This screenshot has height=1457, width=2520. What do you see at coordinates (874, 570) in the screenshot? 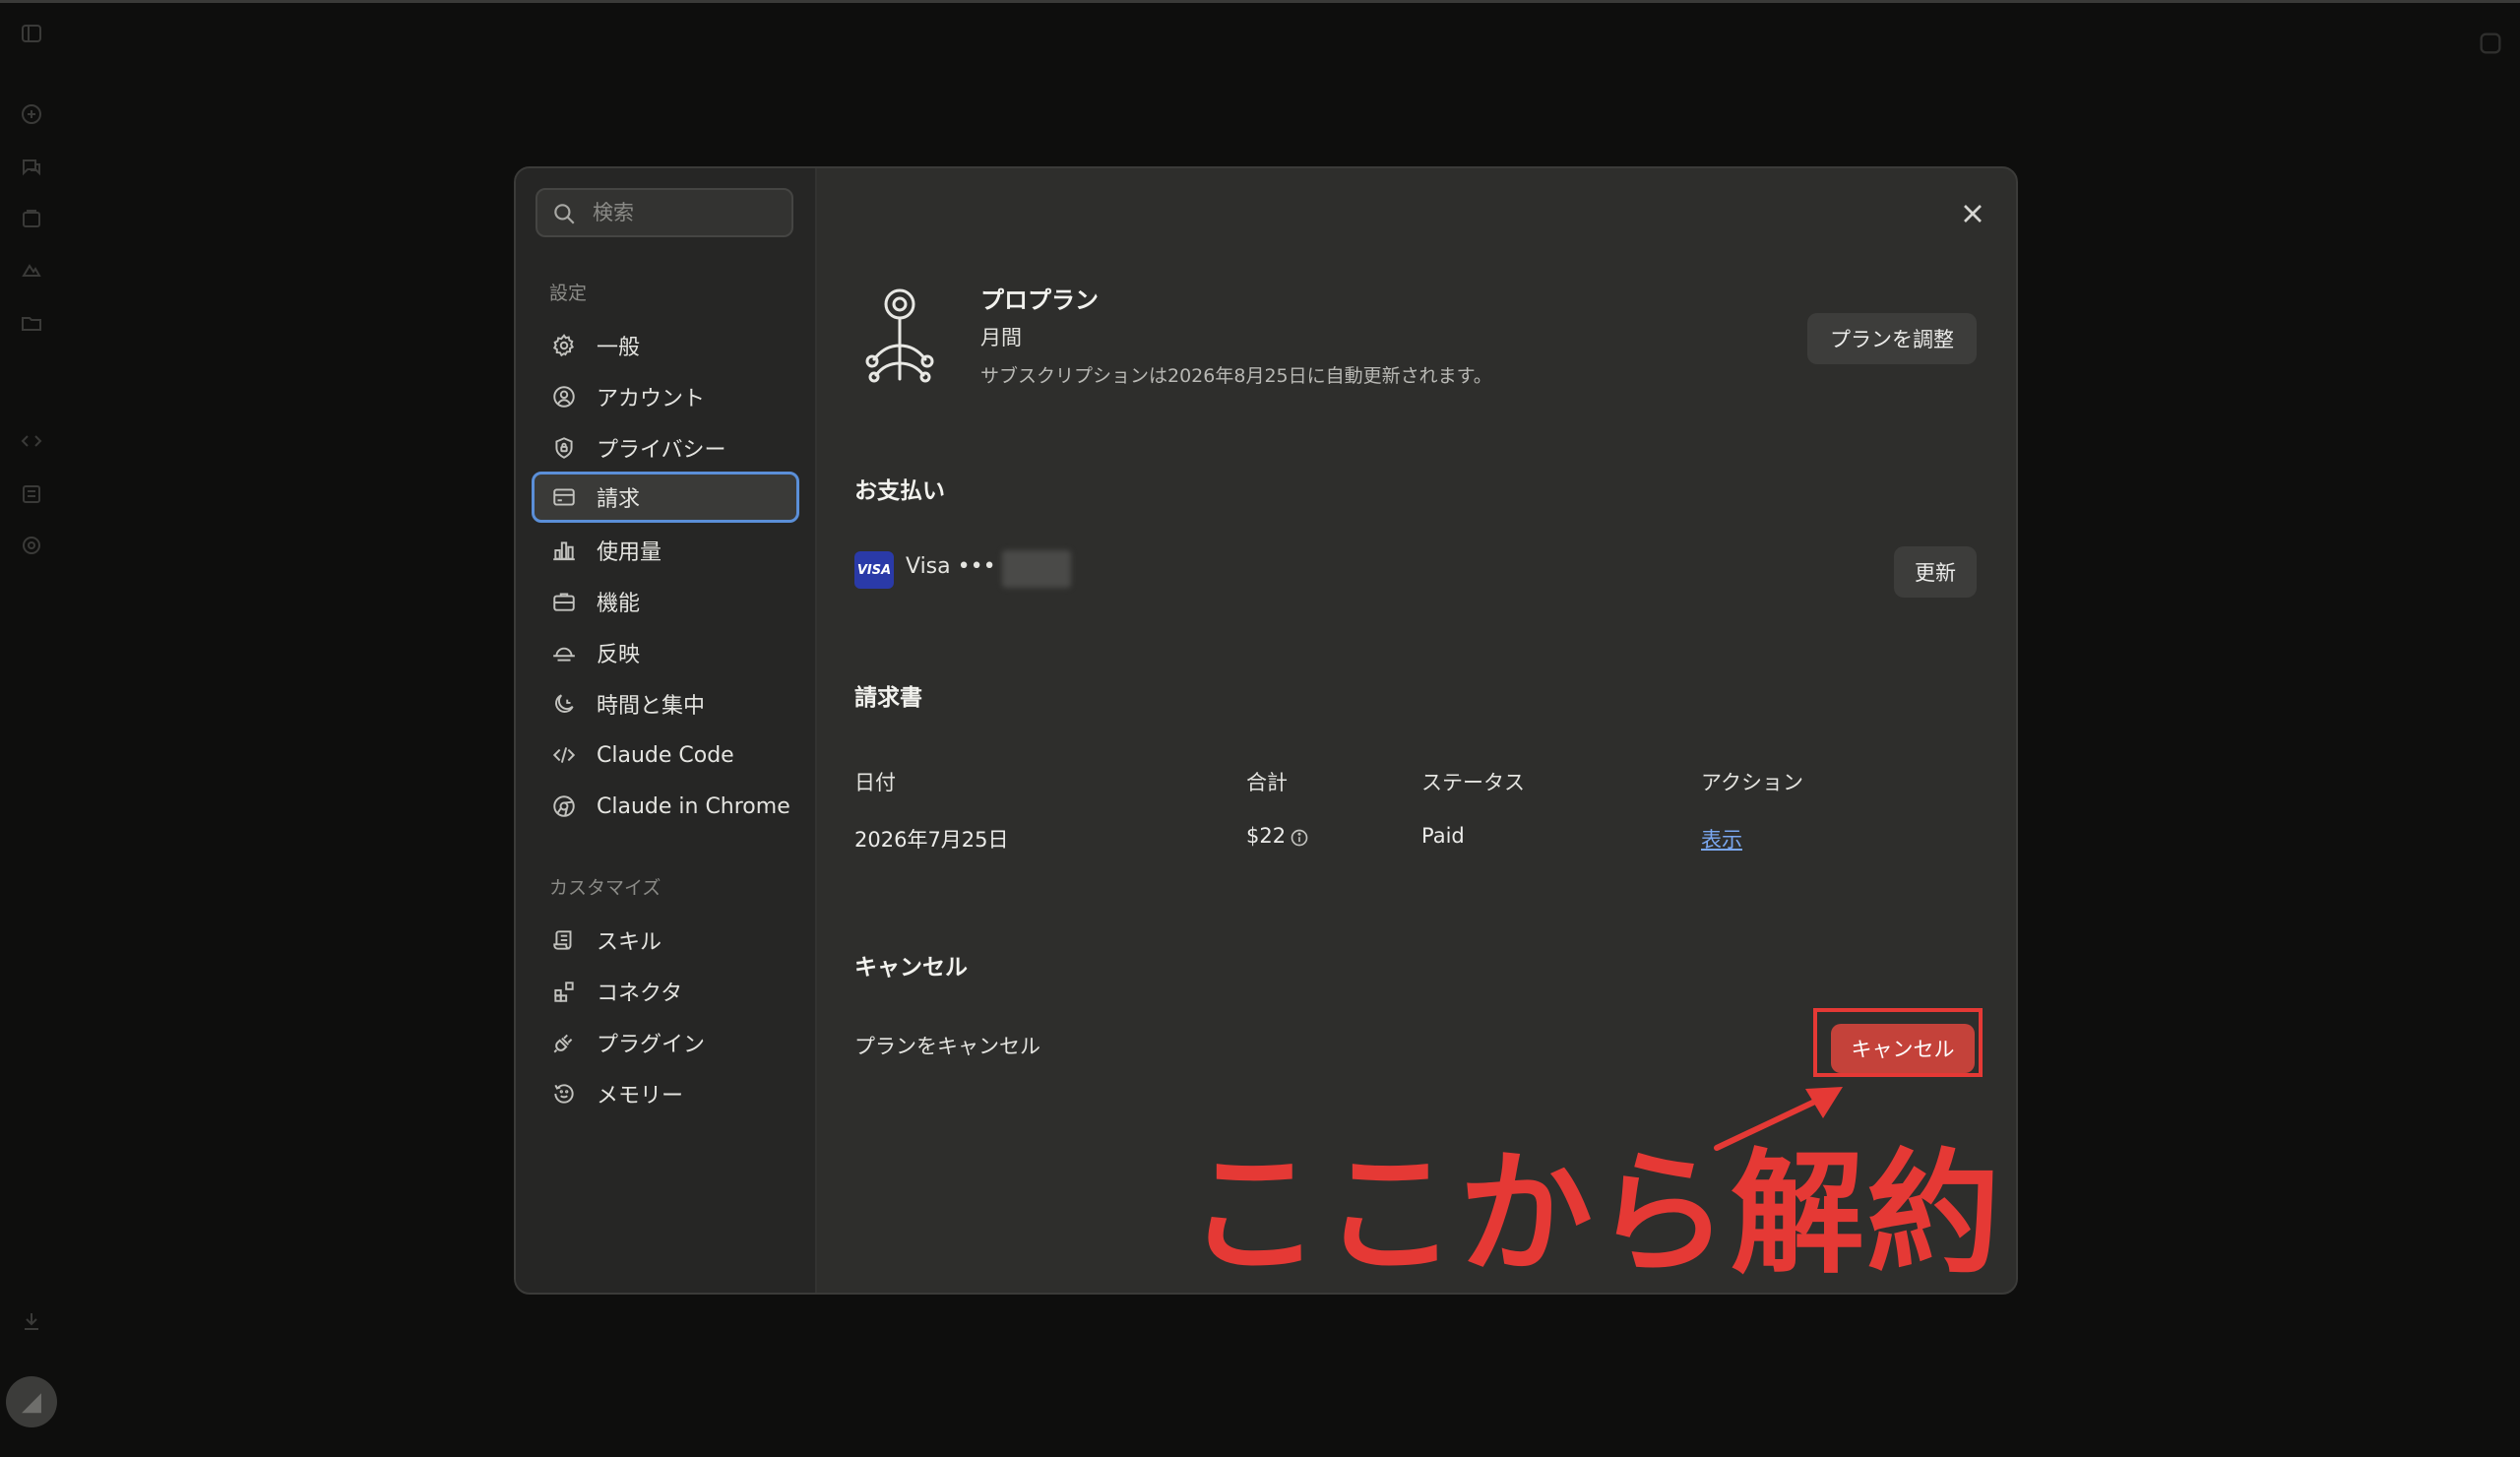
I see `visa-card-icon: VISA` at bounding box center [874, 570].